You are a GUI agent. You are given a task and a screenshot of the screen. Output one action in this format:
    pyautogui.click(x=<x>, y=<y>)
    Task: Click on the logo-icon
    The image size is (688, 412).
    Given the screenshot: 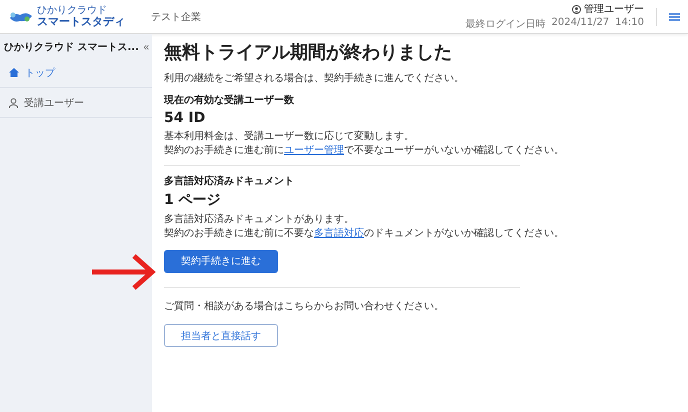 What is the action you would take?
    pyautogui.click(x=21, y=17)
    